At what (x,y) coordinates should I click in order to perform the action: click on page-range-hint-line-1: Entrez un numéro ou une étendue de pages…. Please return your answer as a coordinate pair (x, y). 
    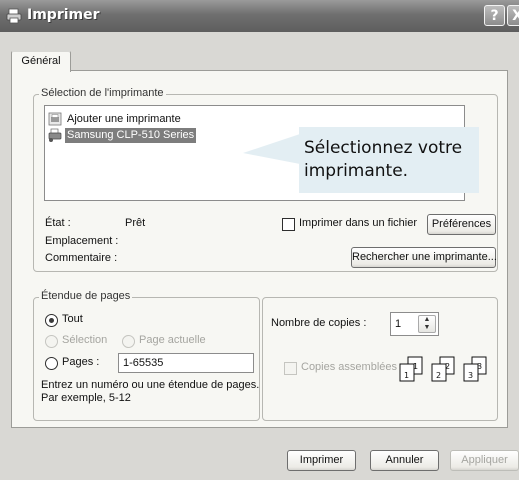
    Looking at the image, I should click on (150, 385).